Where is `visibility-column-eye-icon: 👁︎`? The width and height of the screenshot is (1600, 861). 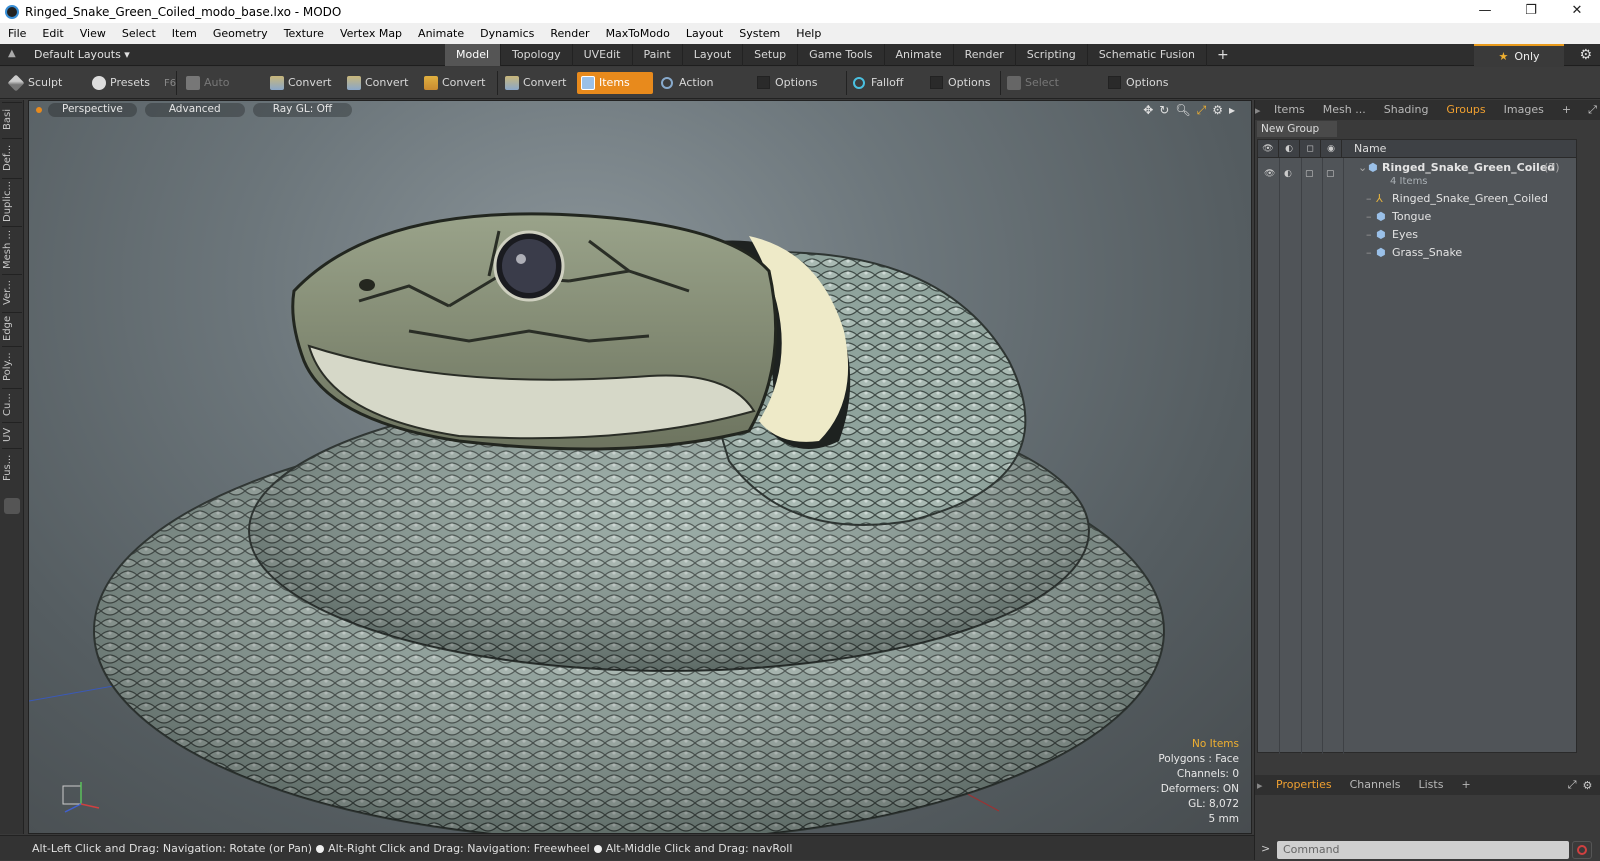 visibility-column-eye-icon: 👁︎ is located at coordinates (1268, 148).